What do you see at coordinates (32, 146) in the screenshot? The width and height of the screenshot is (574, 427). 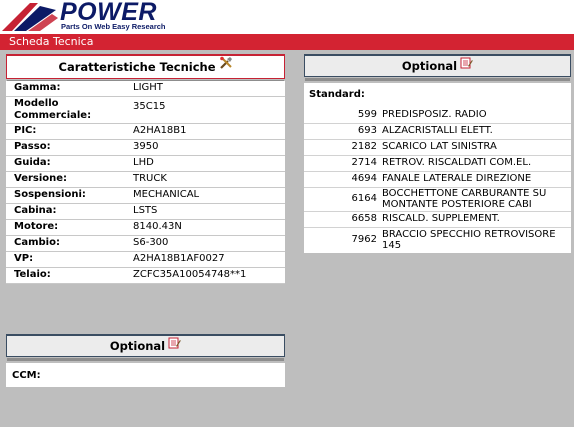 I see `row-label: Passo:` at bounding box center [32, 146].